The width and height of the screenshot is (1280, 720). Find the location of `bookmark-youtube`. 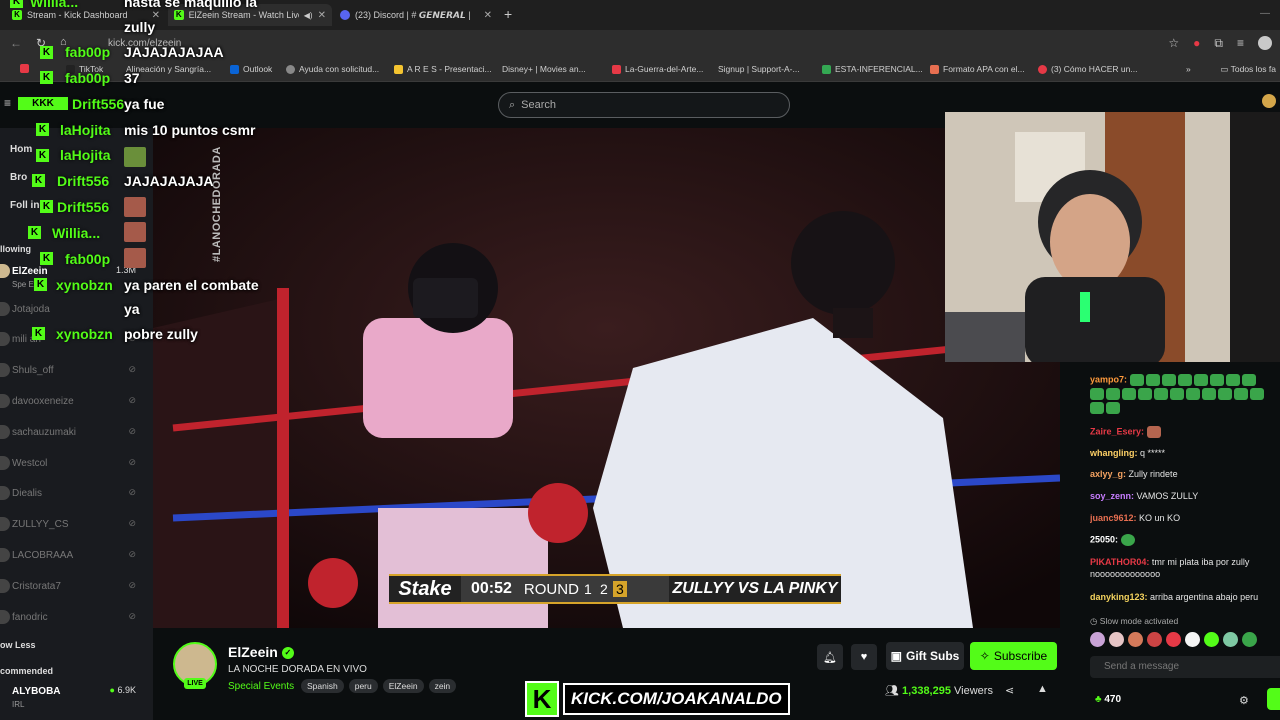

bookmark-youtube is located at coordinates (24, 68).